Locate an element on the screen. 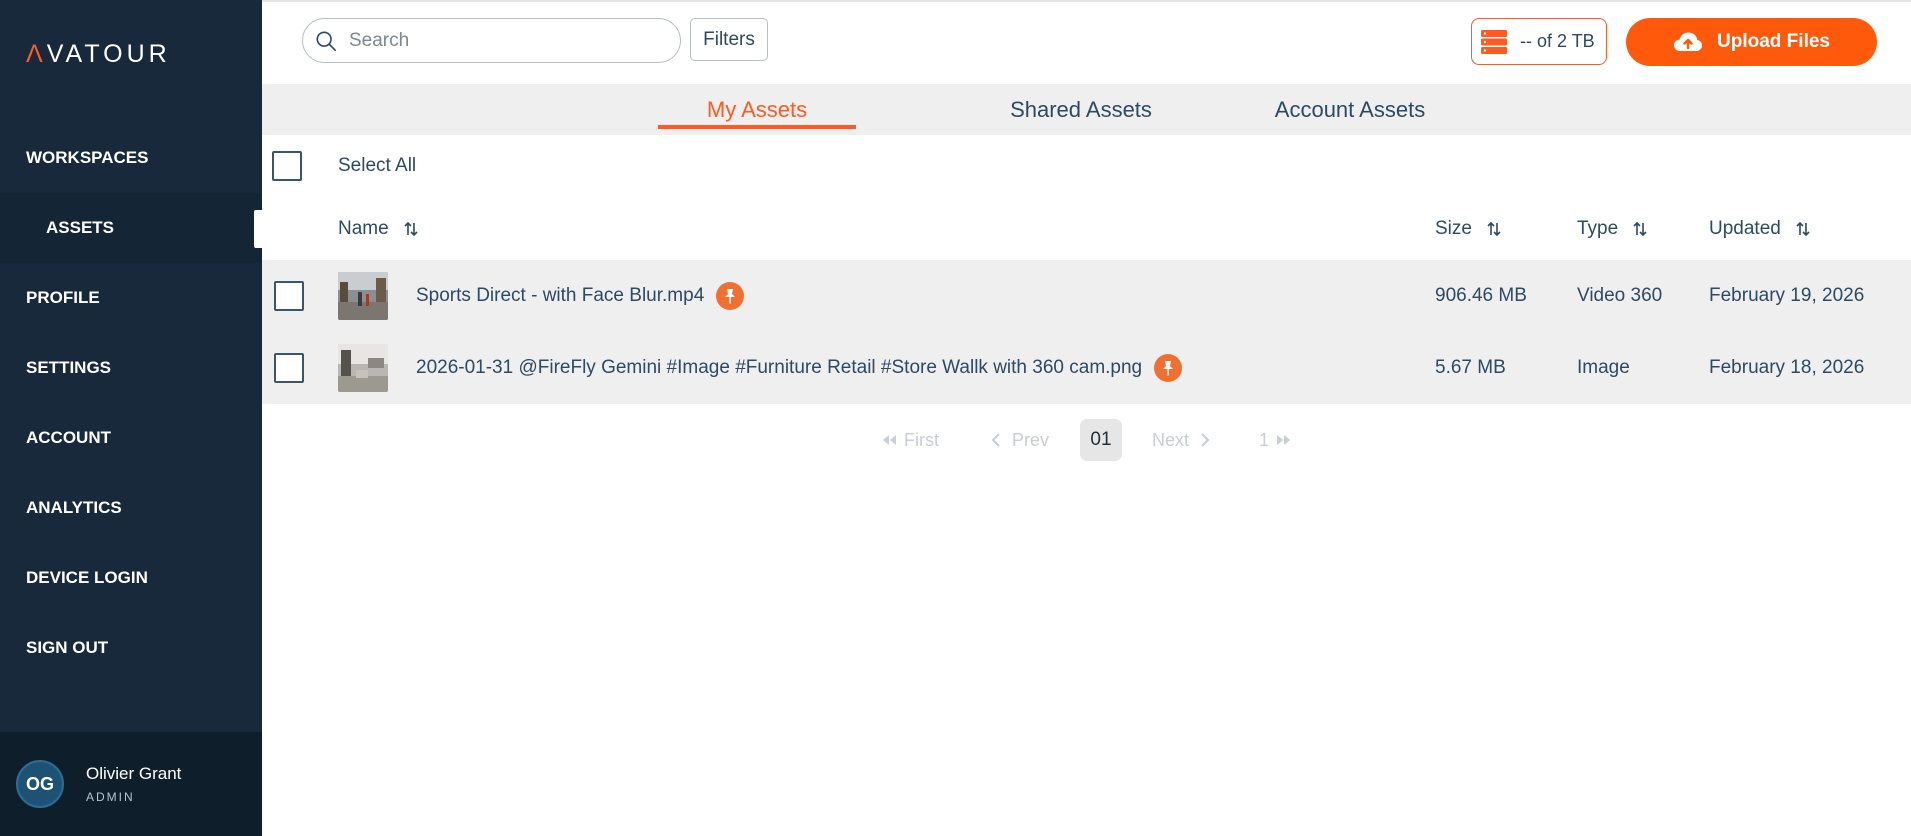  asset-type: Image is located at coordinates (1603, 367).